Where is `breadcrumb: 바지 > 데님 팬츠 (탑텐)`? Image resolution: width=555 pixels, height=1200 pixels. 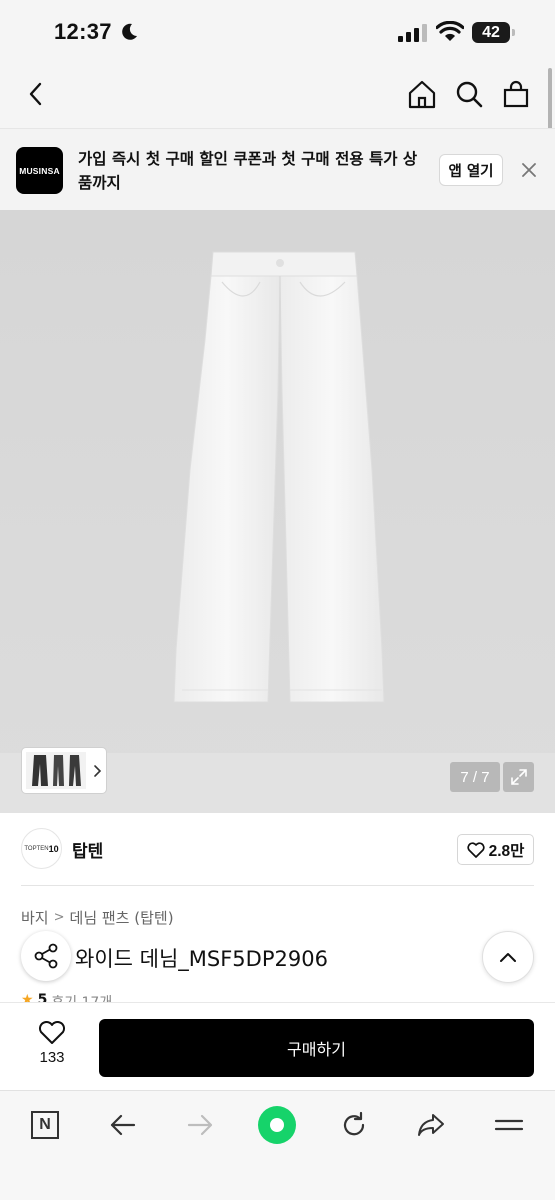 breadcrumb: 바지 > 데님 팬츠 (탑텐) is located at coordinates (97, 917).